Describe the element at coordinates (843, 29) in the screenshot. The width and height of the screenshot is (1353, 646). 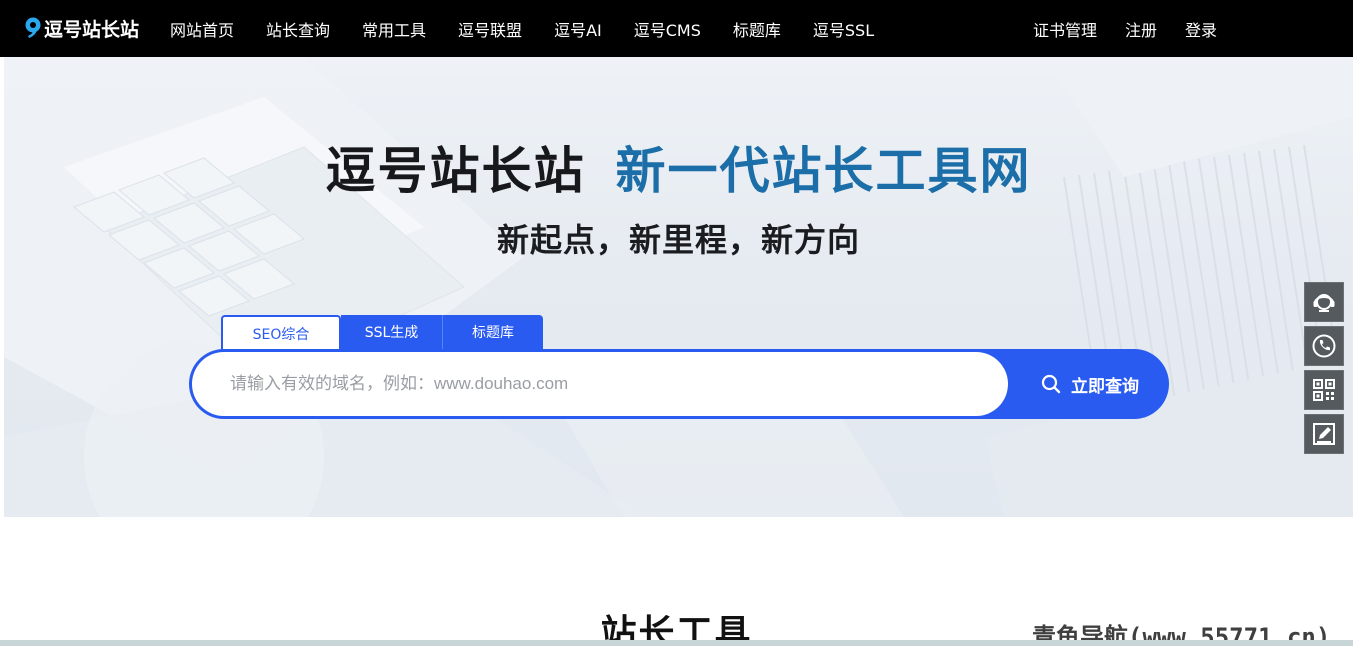
I see `nav-ssl: 逗号SSL` at that location.